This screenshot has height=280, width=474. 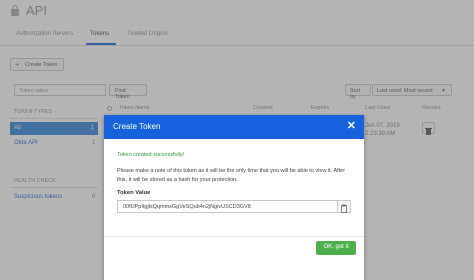 I want to click on success-message: Token created successfully!, so click(x=151, y=155).